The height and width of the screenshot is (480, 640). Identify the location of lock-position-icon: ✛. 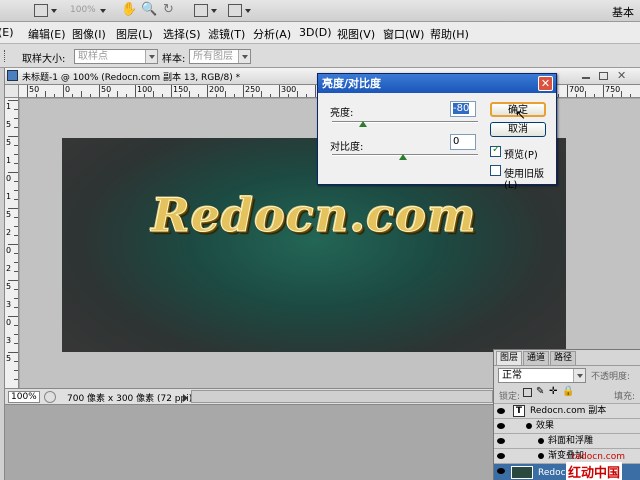
(553, 391).